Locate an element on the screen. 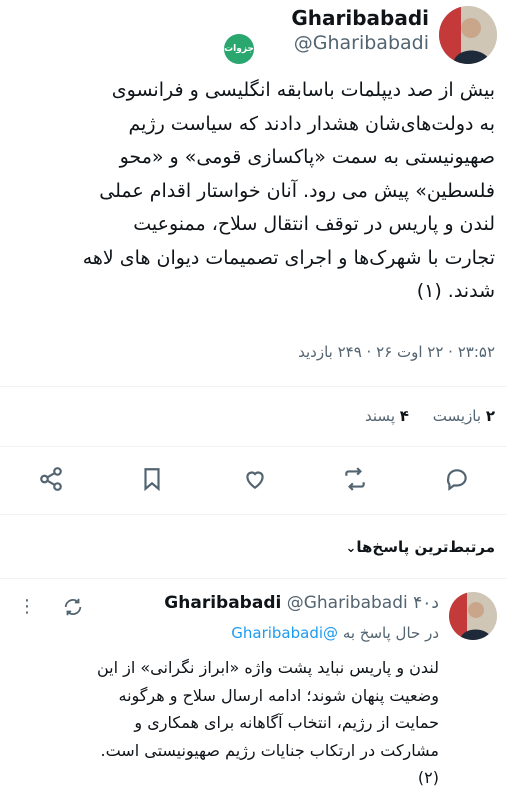 The height and width of the screenshot is (800, 507). sort-replies-dropdown: مرتبط‌ترین پاسخ‌ها⌄ is located at coordinates (417, 547).